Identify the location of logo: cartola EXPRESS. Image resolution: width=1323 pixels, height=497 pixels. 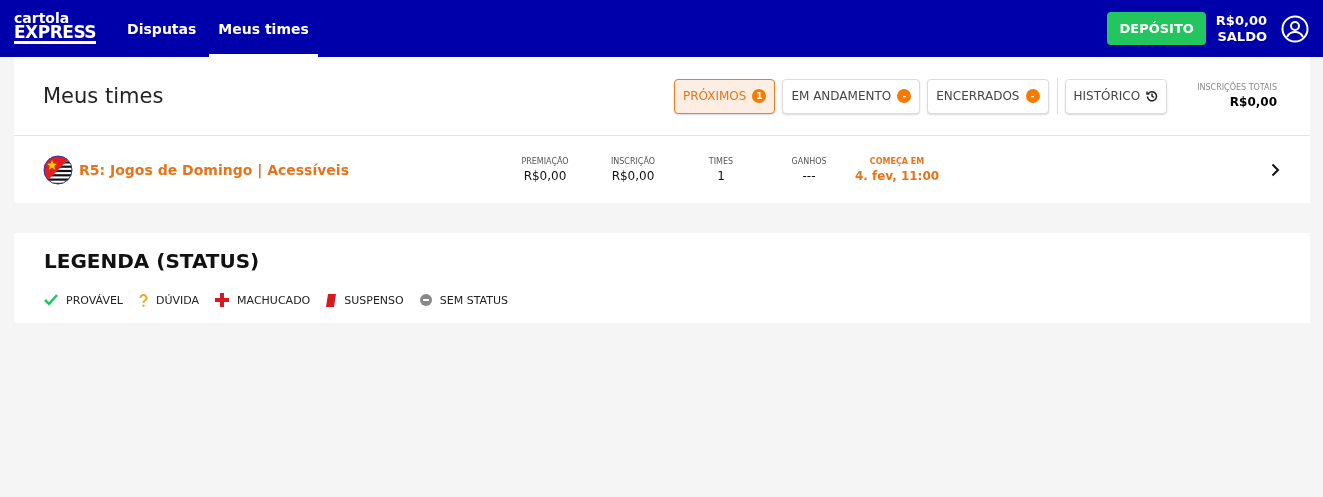
(55, 28).